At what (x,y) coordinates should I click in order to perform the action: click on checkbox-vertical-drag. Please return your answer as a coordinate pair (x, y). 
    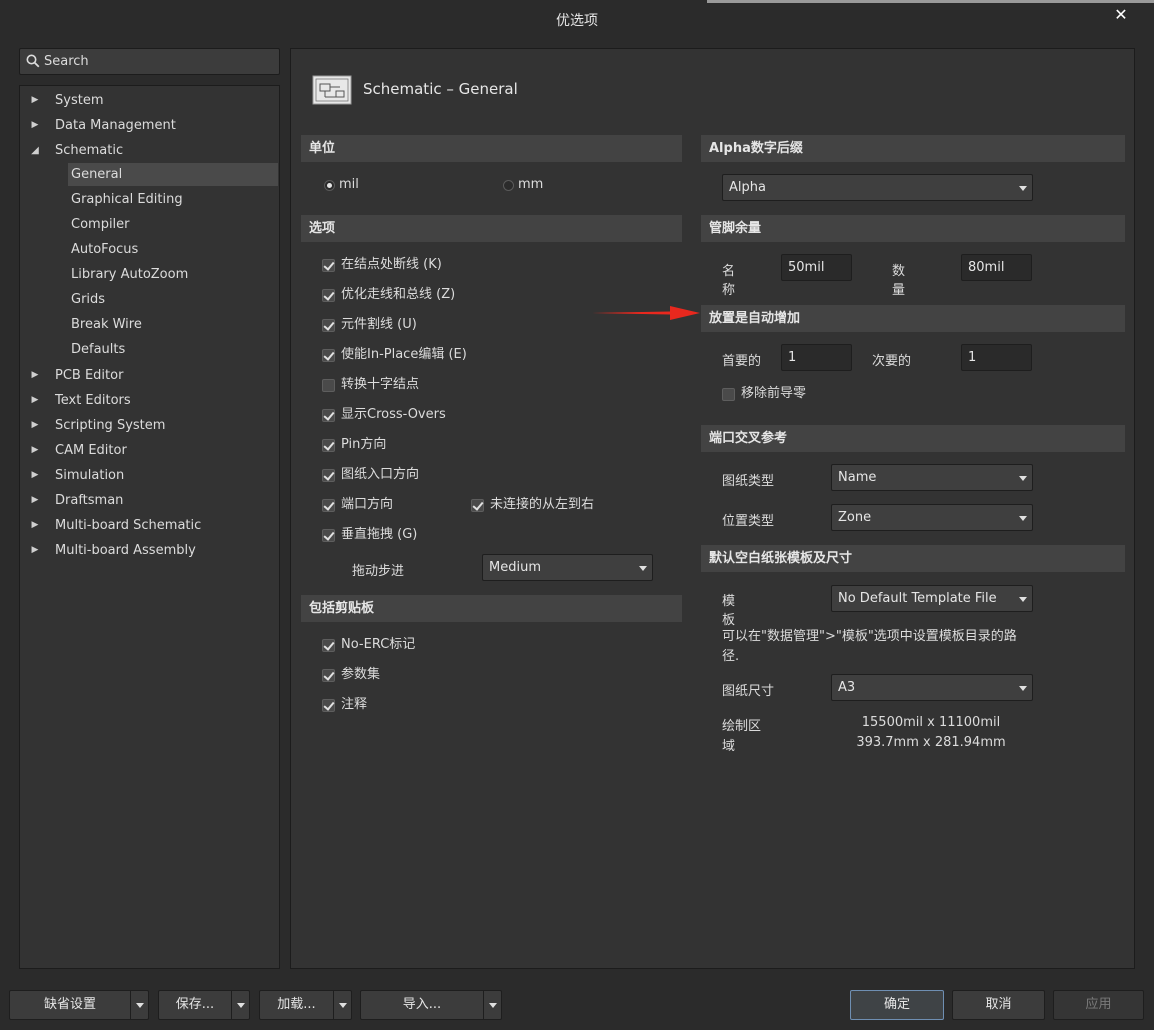
    Looking at the image, I should click on (328, 535).